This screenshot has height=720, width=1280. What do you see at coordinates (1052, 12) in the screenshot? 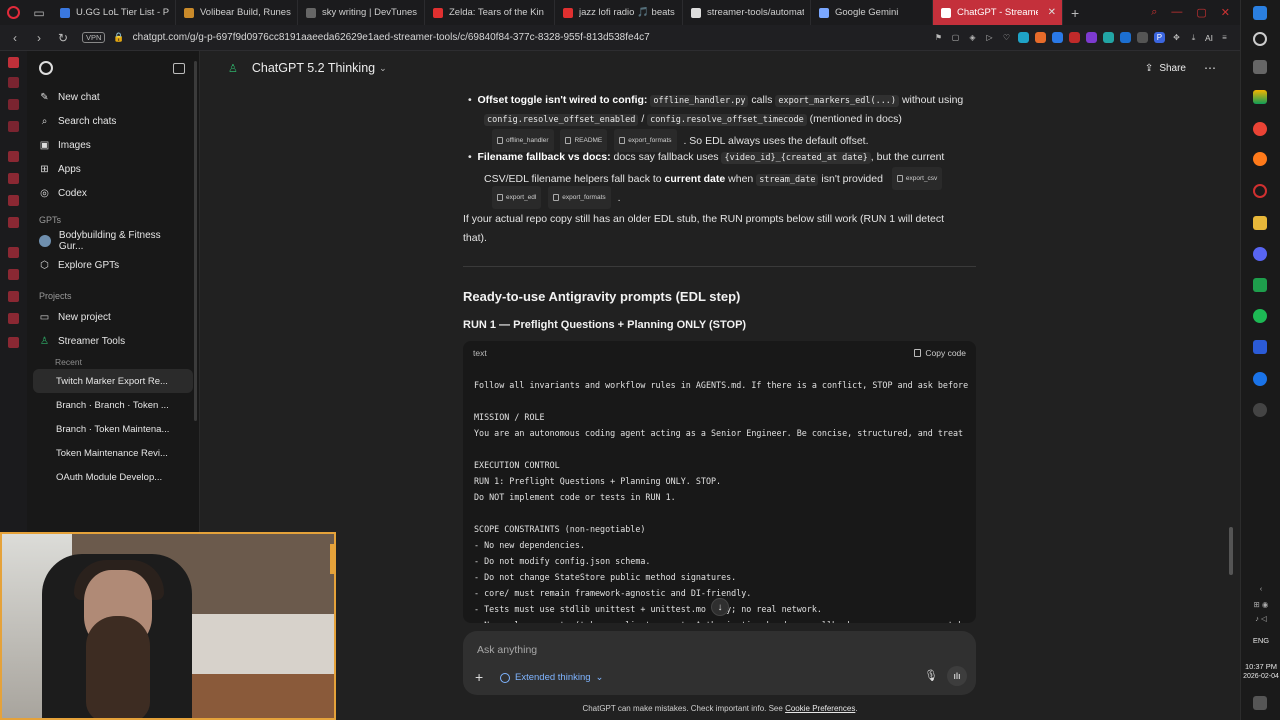
I see `close-tab-icon: ✕` at bounding box center [1052, 12].